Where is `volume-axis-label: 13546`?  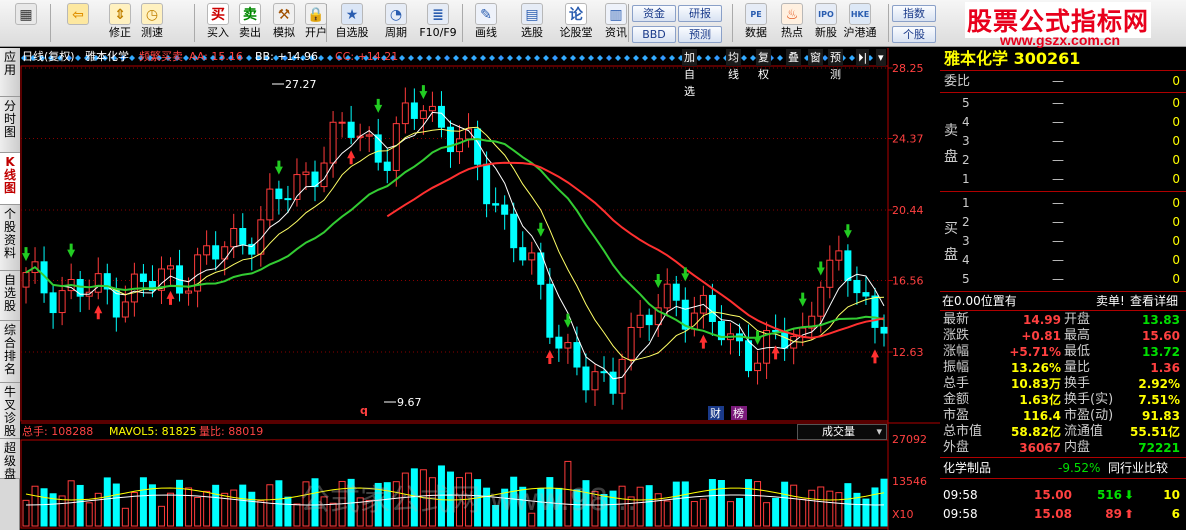
volume-axis-label: 13546 is located at coordinates (909, 481).